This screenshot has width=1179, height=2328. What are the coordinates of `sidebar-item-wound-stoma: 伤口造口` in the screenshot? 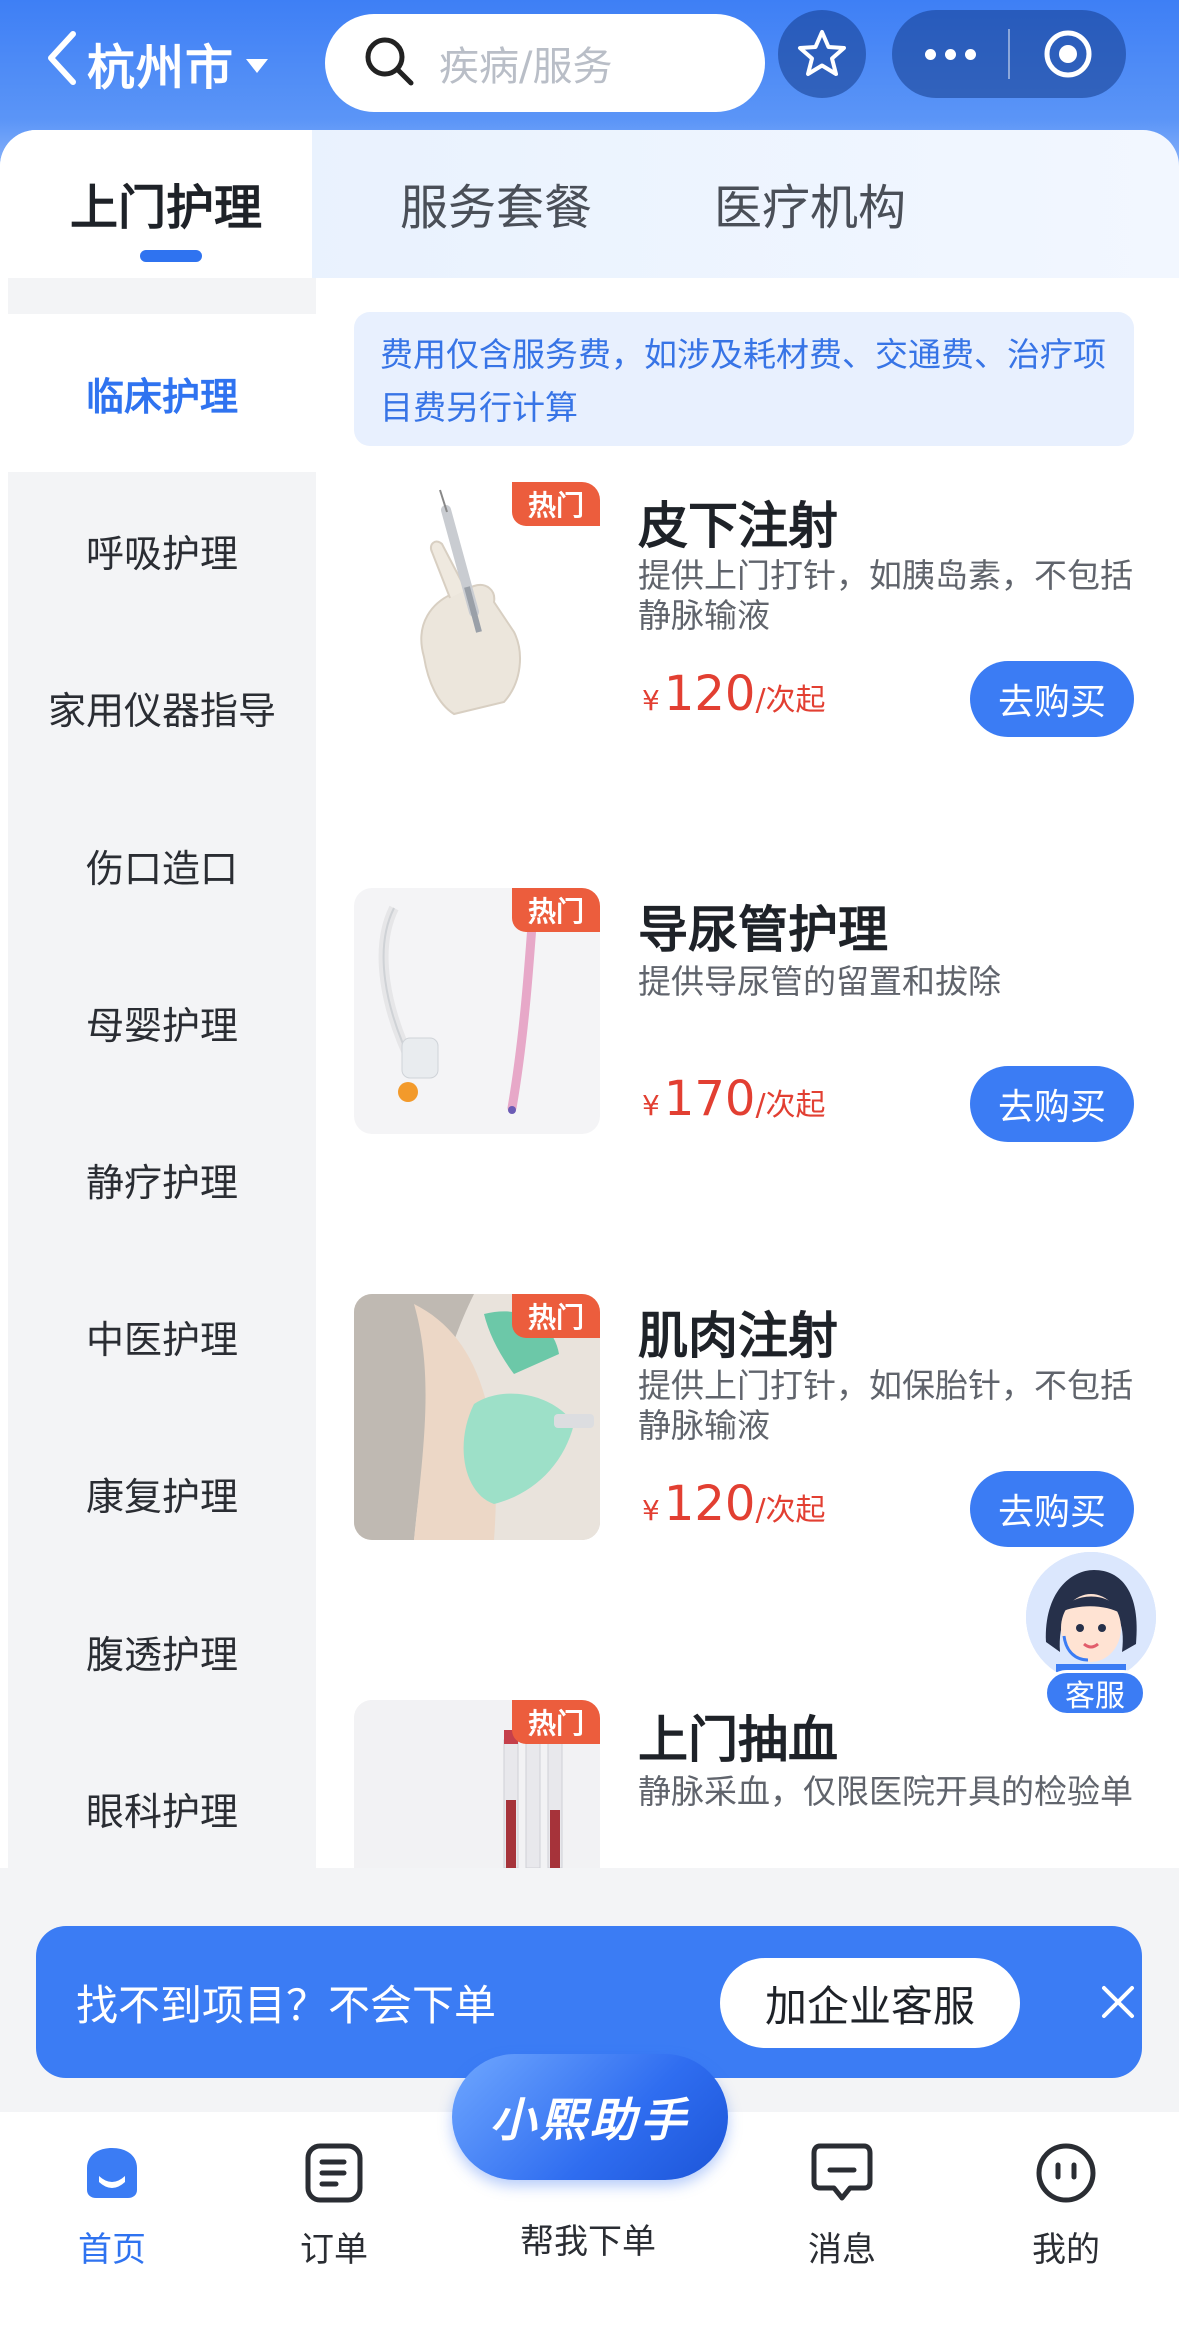 It's located at (162, 865).